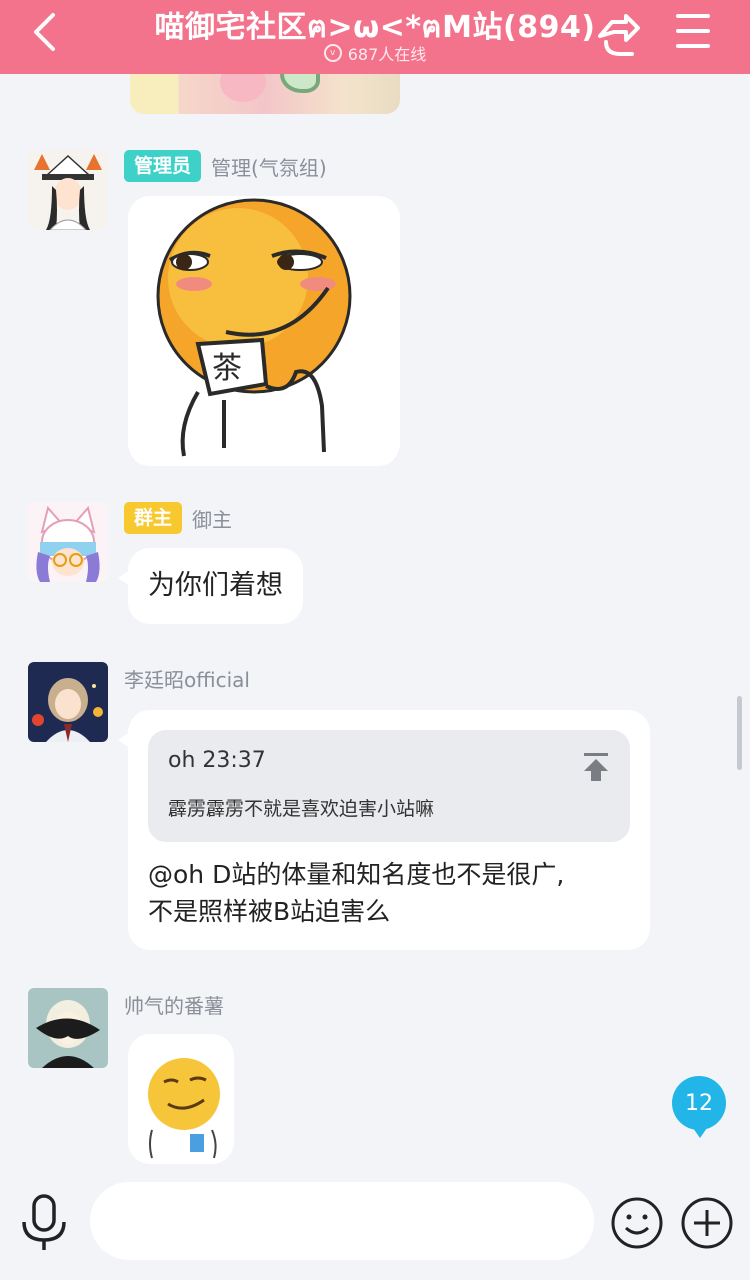  Describe the element at coordinates (356, 874) in the screenshot. I see `reply-text-line: @oh D站的体量和知名度也不是很广,` at that location.